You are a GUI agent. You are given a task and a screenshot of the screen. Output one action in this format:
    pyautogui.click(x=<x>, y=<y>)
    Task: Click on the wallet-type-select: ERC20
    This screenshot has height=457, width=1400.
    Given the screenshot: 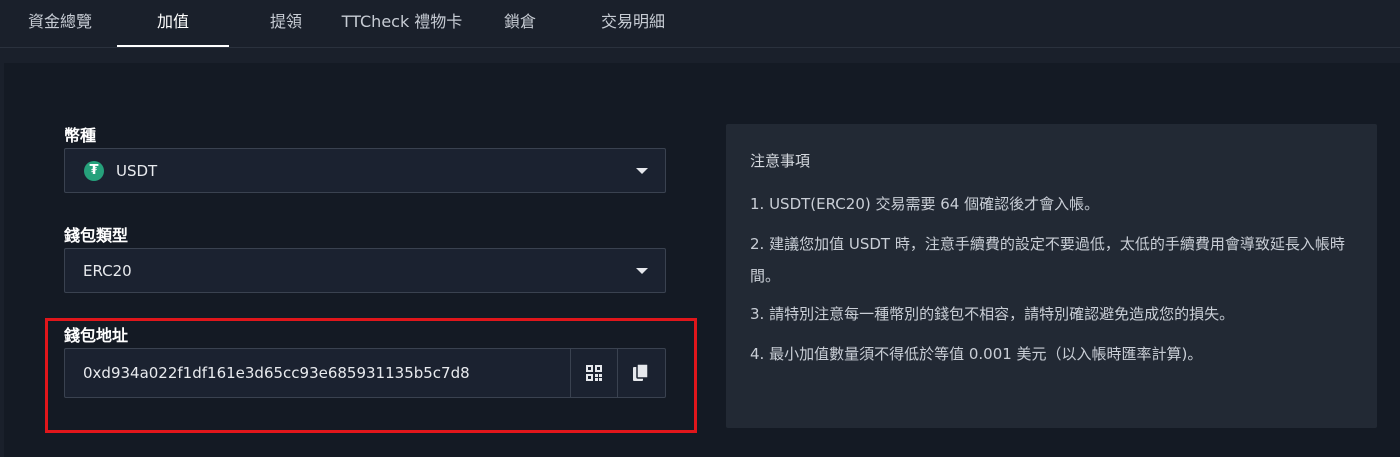 What is the action you would take?
    pyautogui.click(x=365, y=270)
    